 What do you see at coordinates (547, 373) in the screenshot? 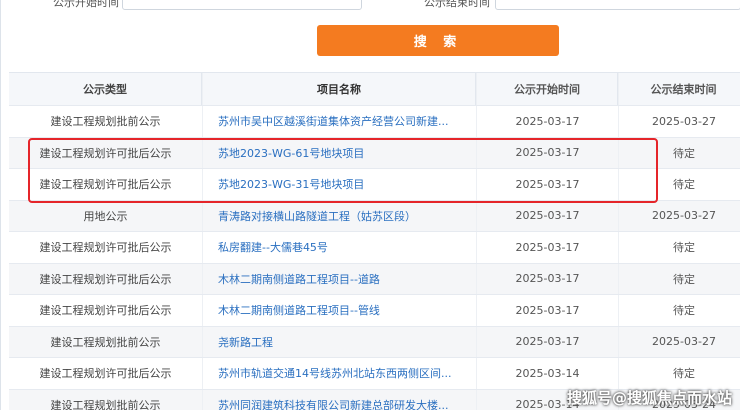
I see `row-start-date: 2025-03-14` at bounding box center [547, 373].